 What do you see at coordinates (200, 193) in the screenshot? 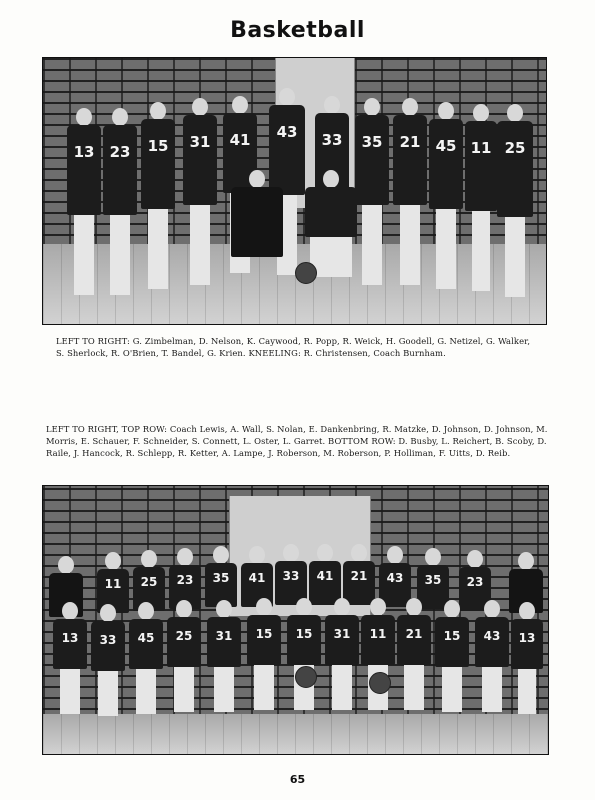
I see `player: 31` at bounding box center [200, 193].